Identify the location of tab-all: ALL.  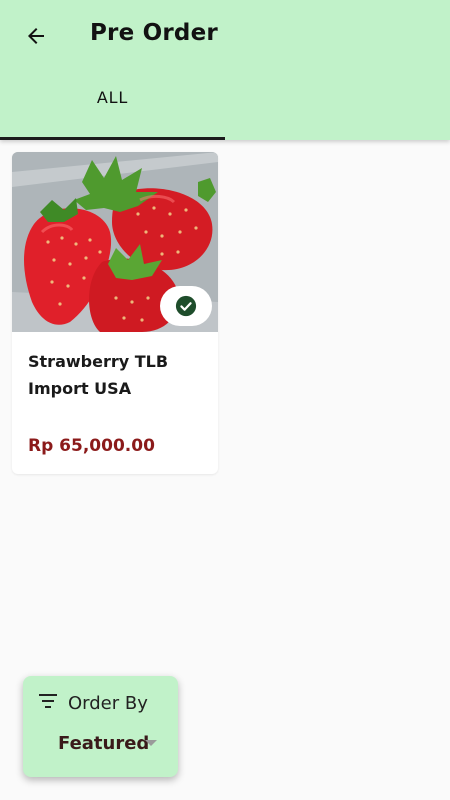
(112, 108).